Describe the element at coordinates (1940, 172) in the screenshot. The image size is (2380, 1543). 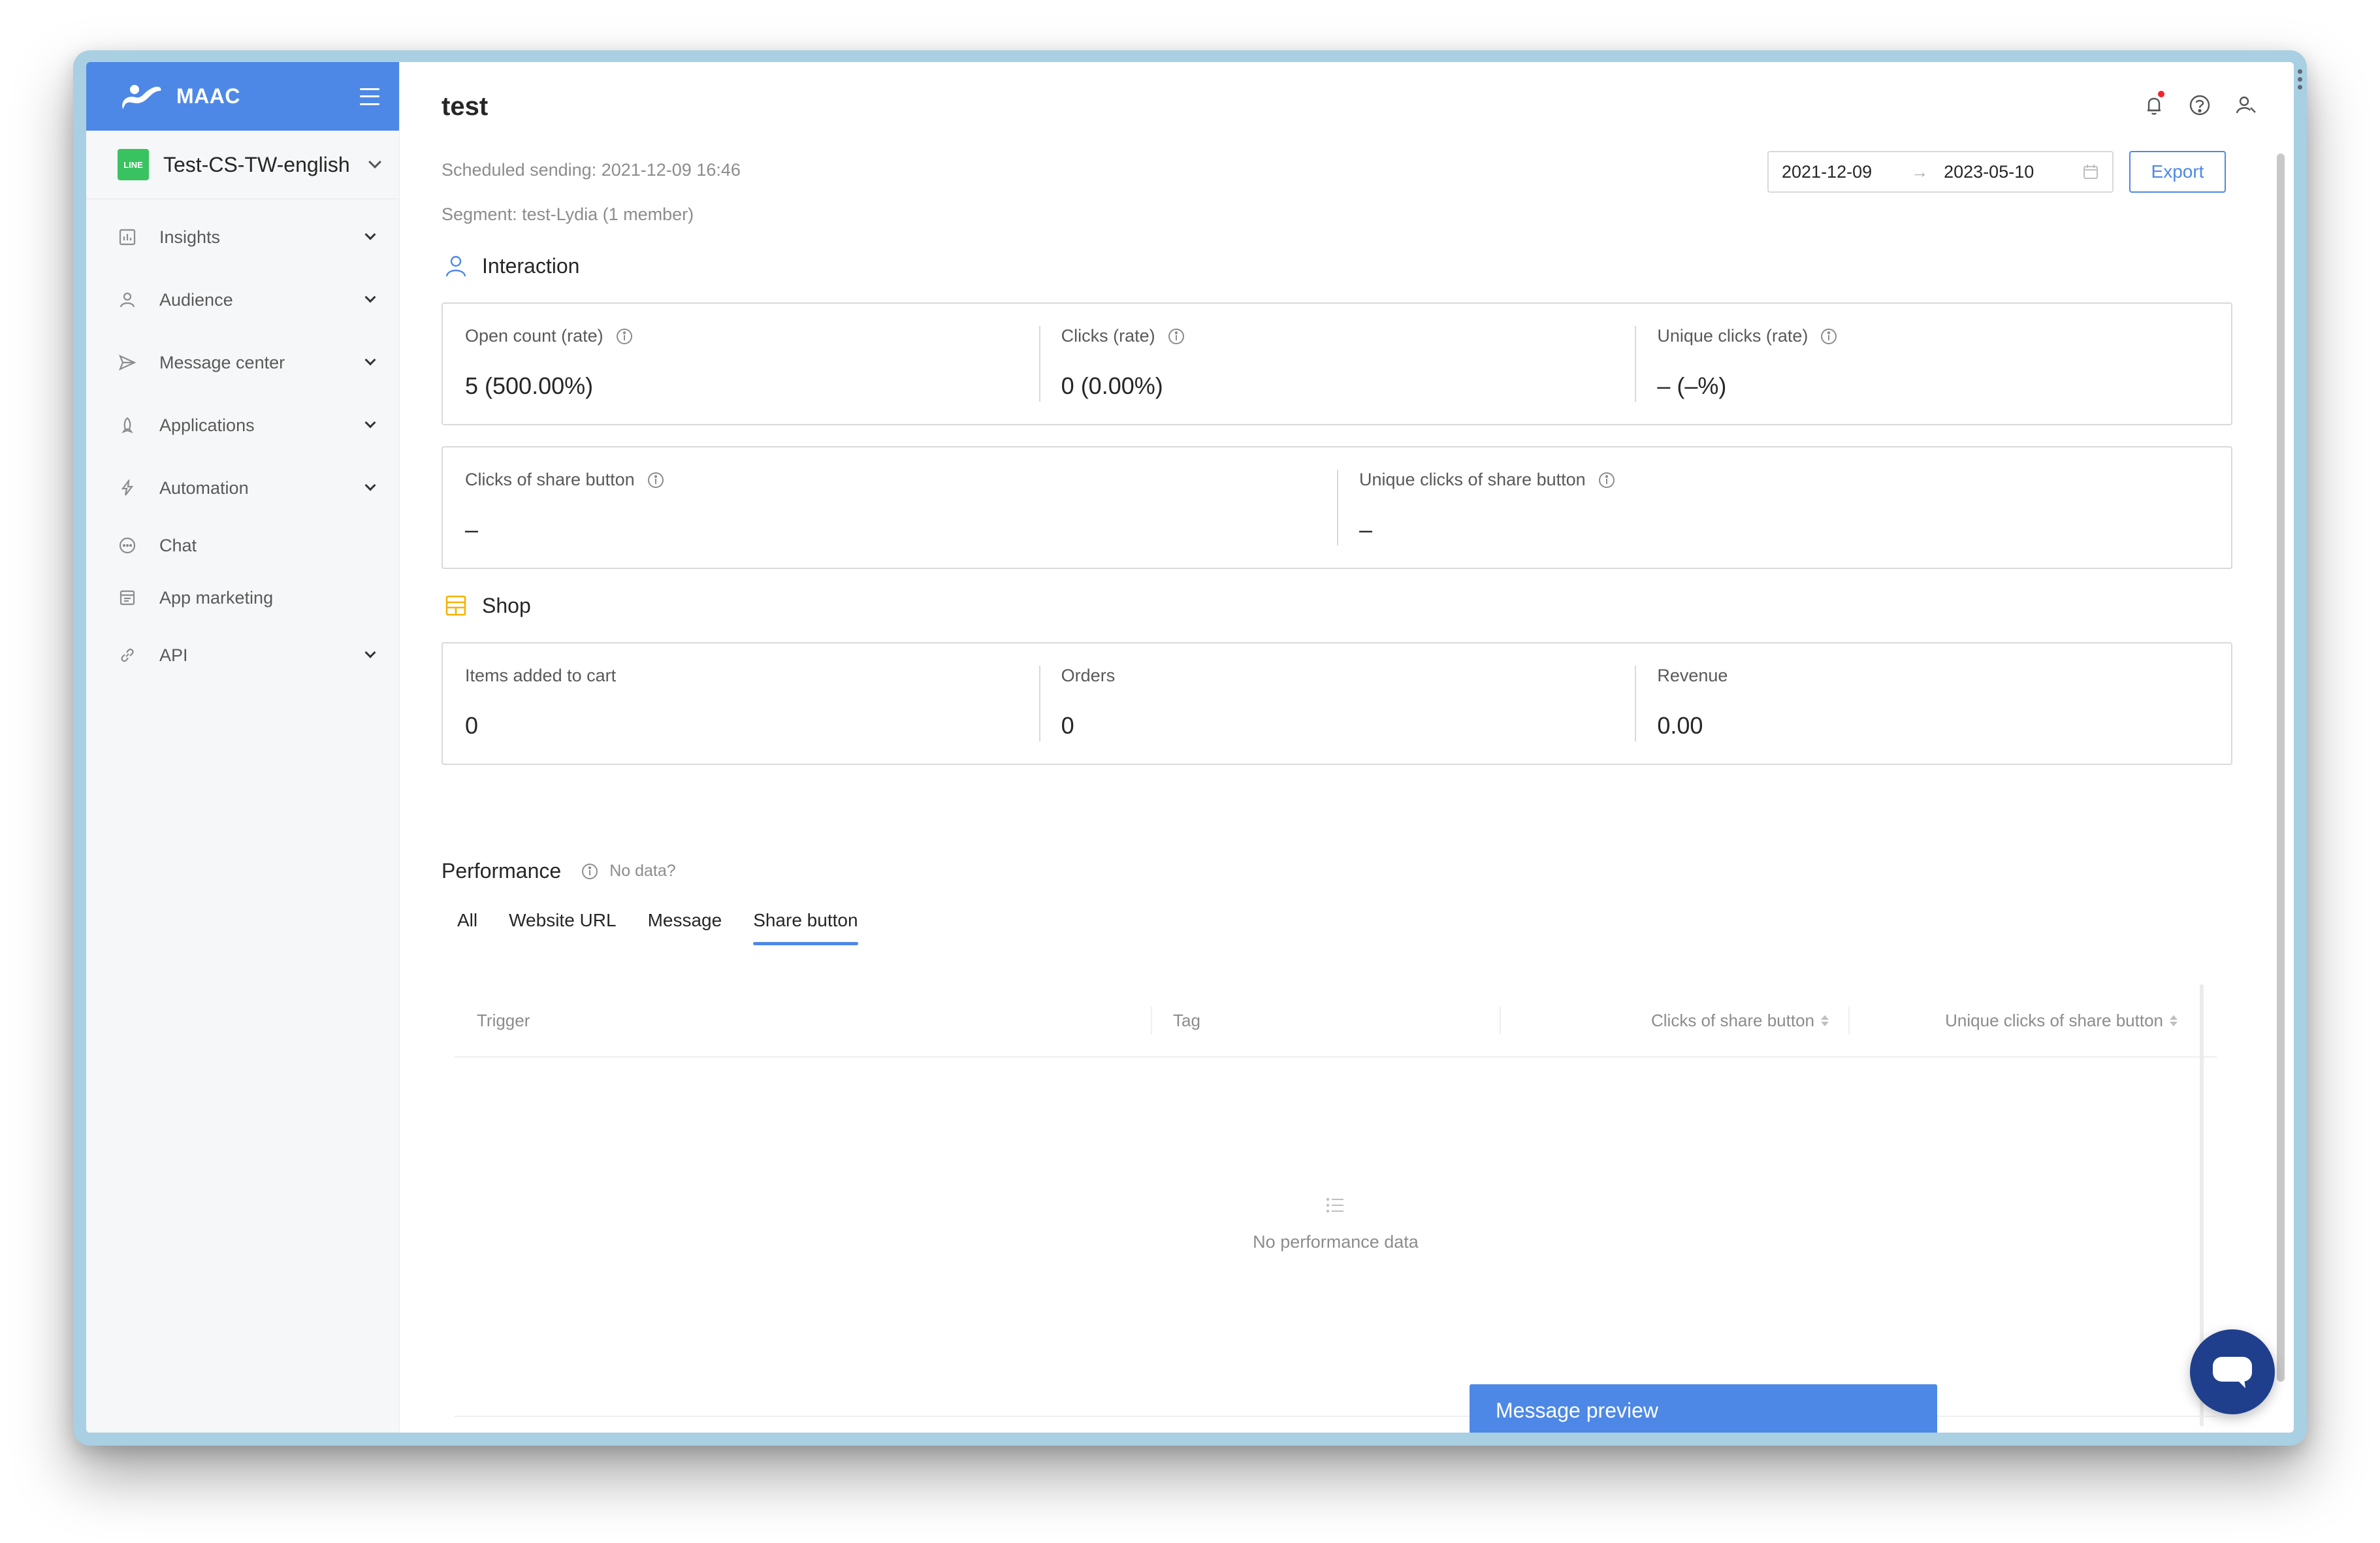
I see `date-range-picker: 2021-12-09 → 2023-05-10` at that location.